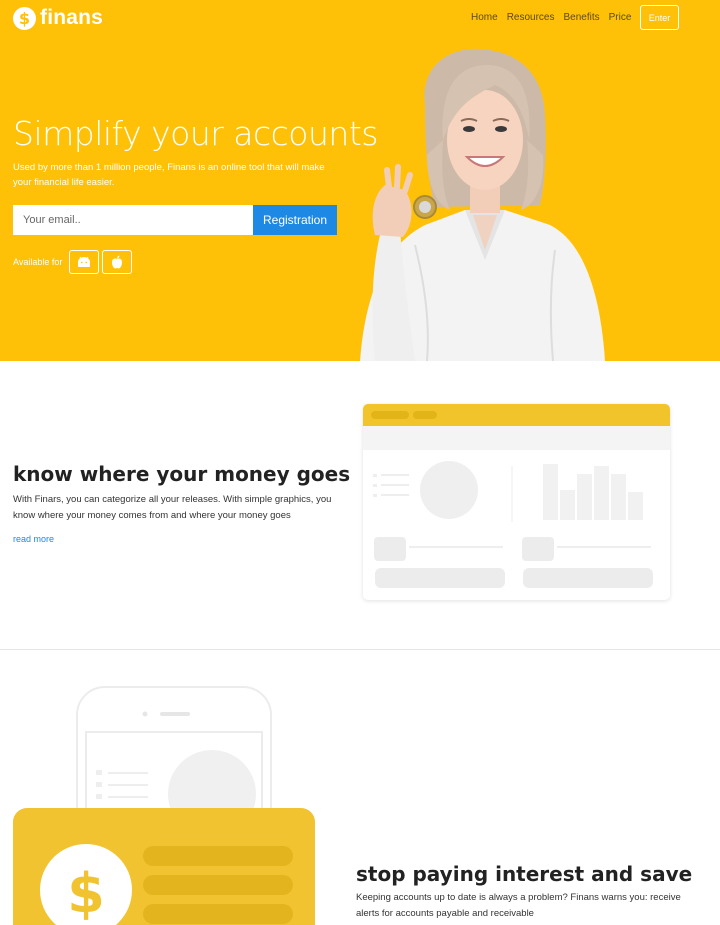 The height and width of the screenshot is (925, 720). I want to click on feature-money-title: know where your money goes, so click(182, 474).